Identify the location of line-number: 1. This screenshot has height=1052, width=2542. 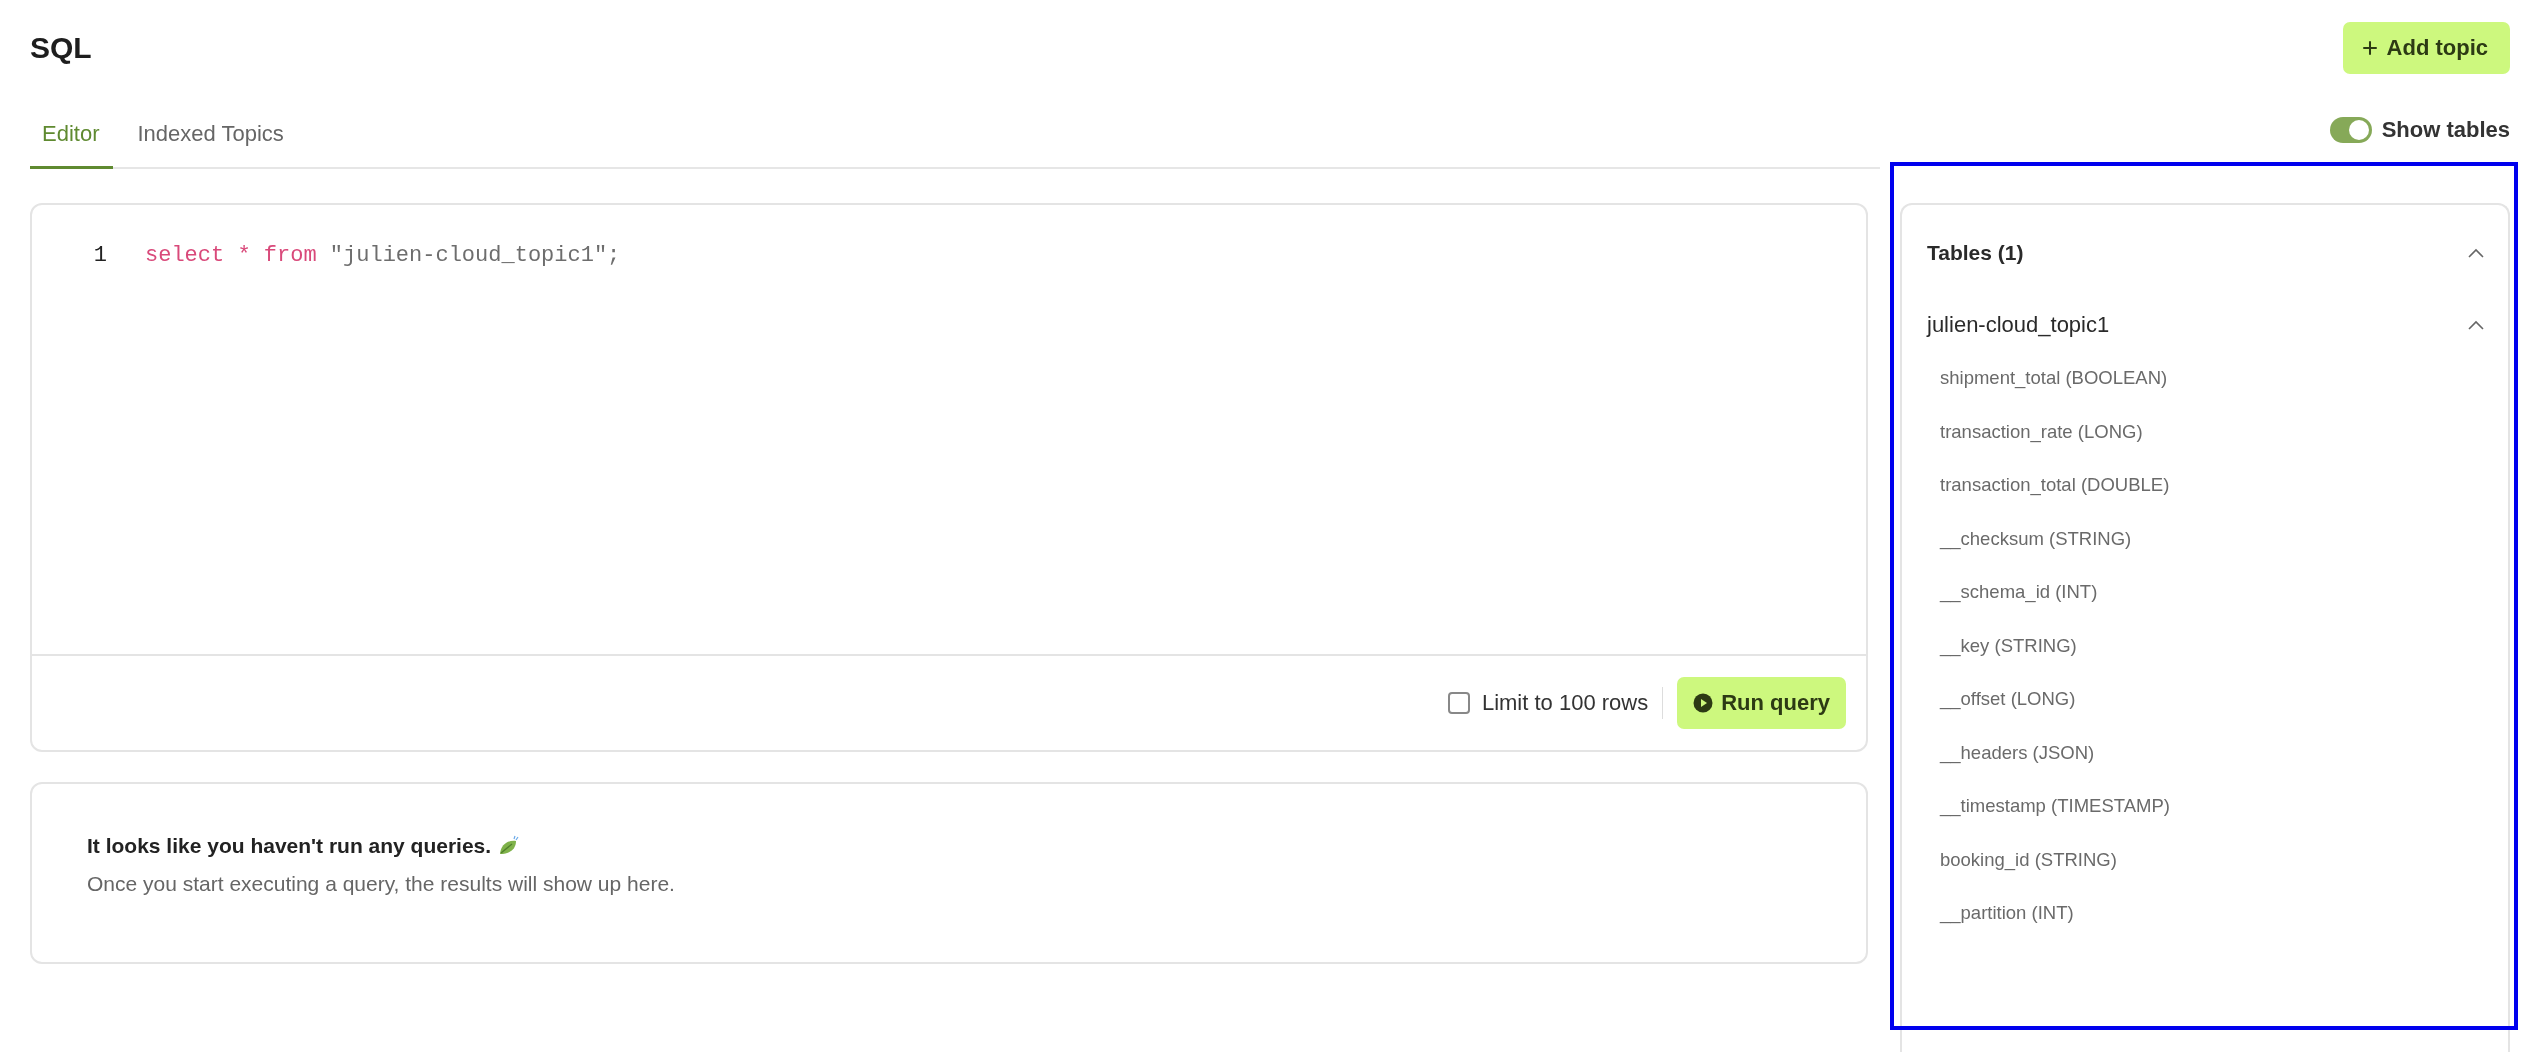
(99, 255).